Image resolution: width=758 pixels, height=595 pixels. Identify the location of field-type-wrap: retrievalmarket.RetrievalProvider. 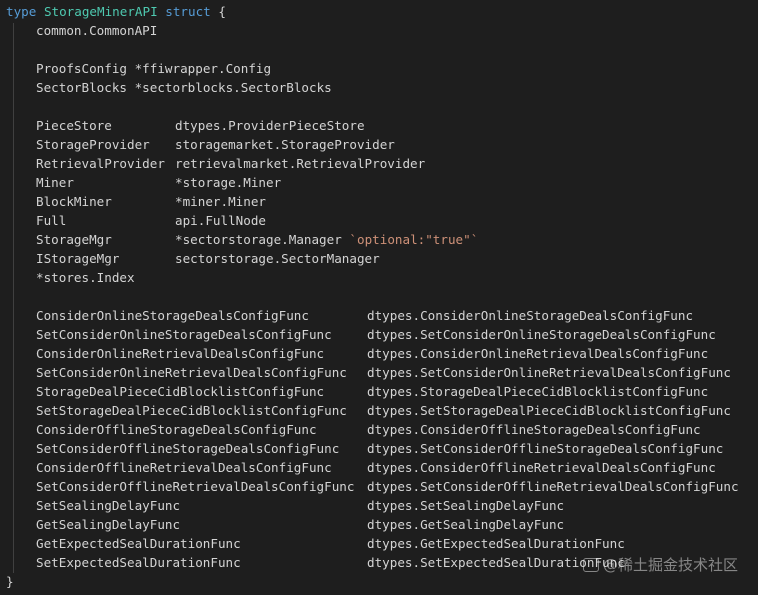
(300, 163).